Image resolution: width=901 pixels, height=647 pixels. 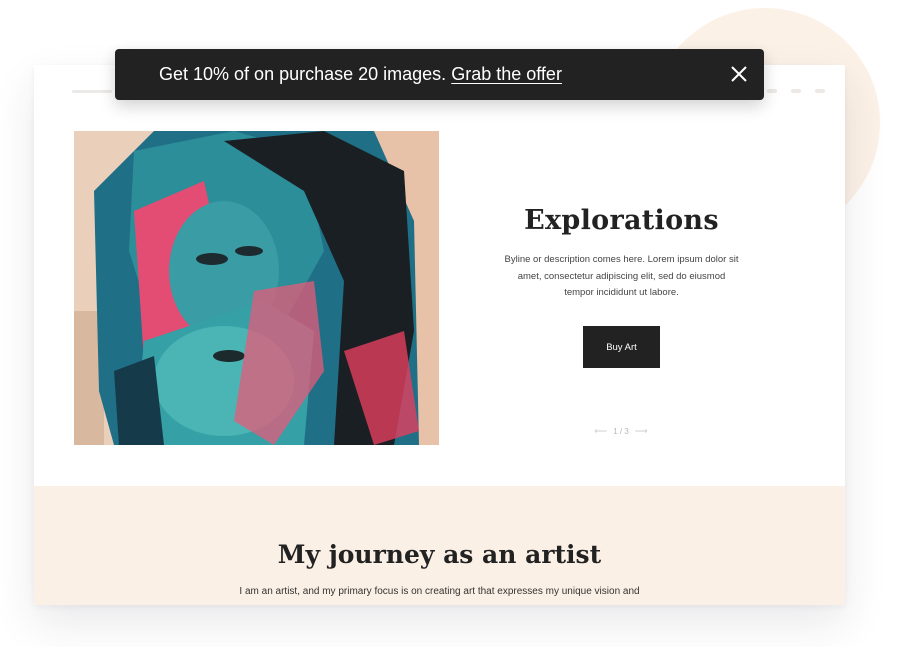 What do you see at coordinates (641, 431) in the screenshot?
I see `arrow-right-icon: ⟶` at bounding box center [641, 431].